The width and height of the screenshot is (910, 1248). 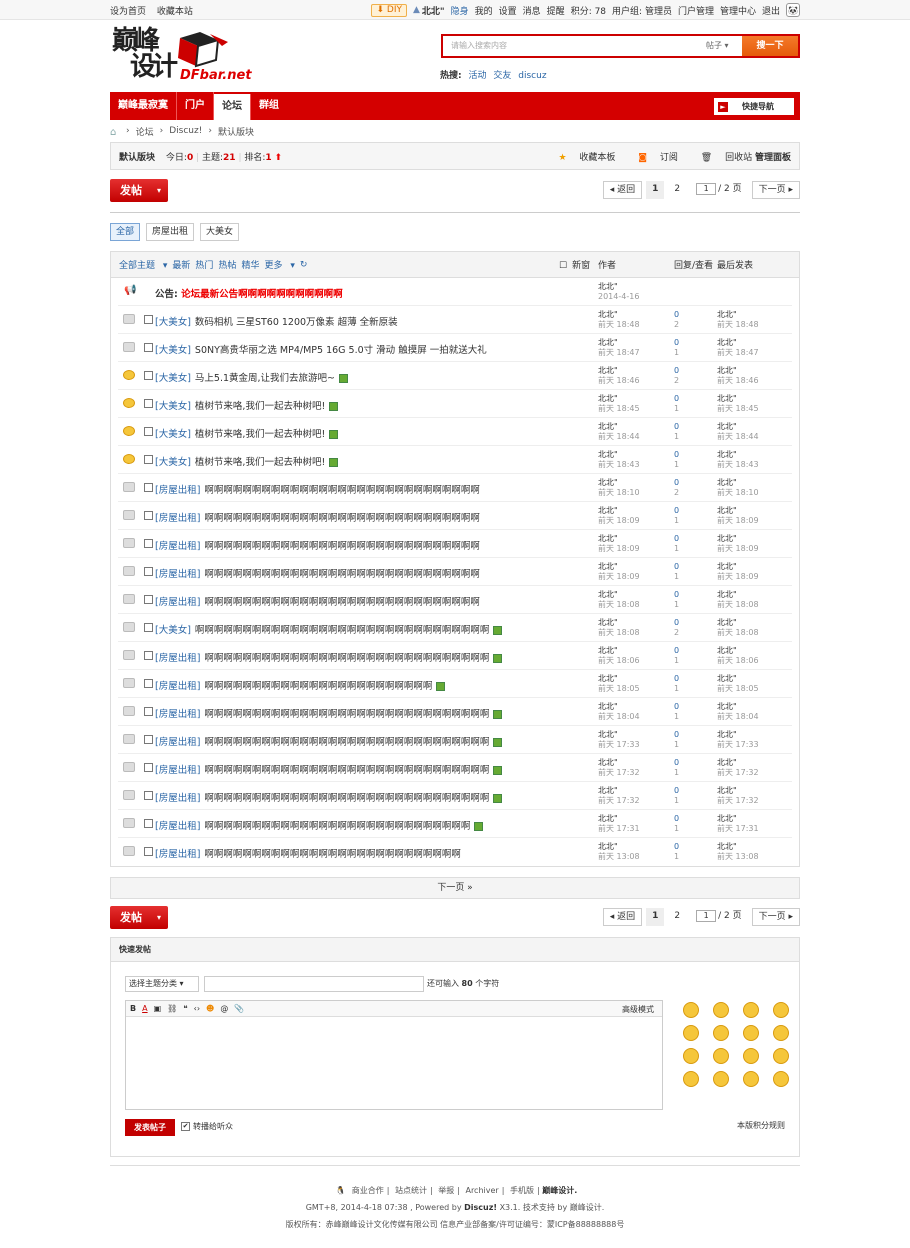 What do you see at coordinates (260, 406) in the screenshot?
I see `thread-title: 植树节来咯,我们一起去种树吧!` at bounding box center [260, 406].